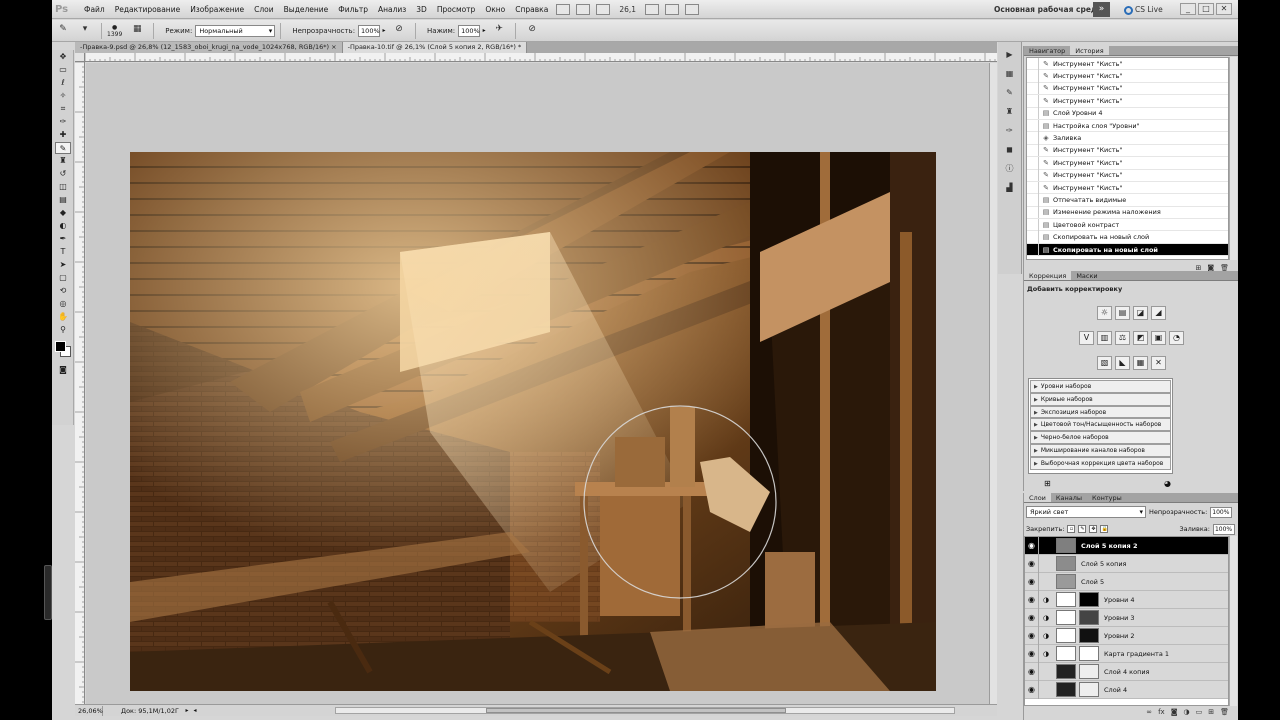  What do you see at coordinates (1122, 338) in the screenshot?
I see `adjustment-row2-2-icon: ⚖` at bounding box center [1122, 338].